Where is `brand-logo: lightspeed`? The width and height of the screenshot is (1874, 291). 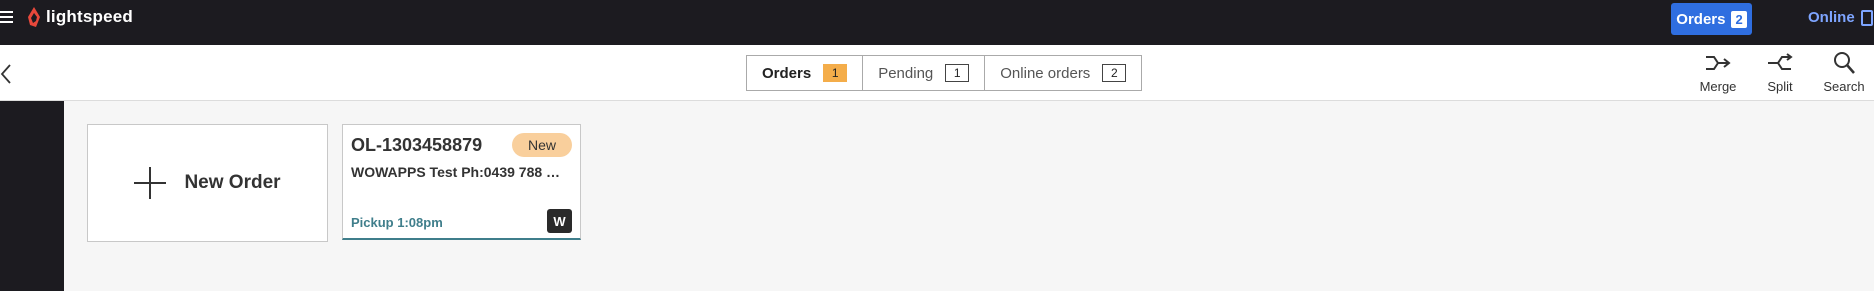
brand-logo: lightspeed is located at coordinates (79, 17).